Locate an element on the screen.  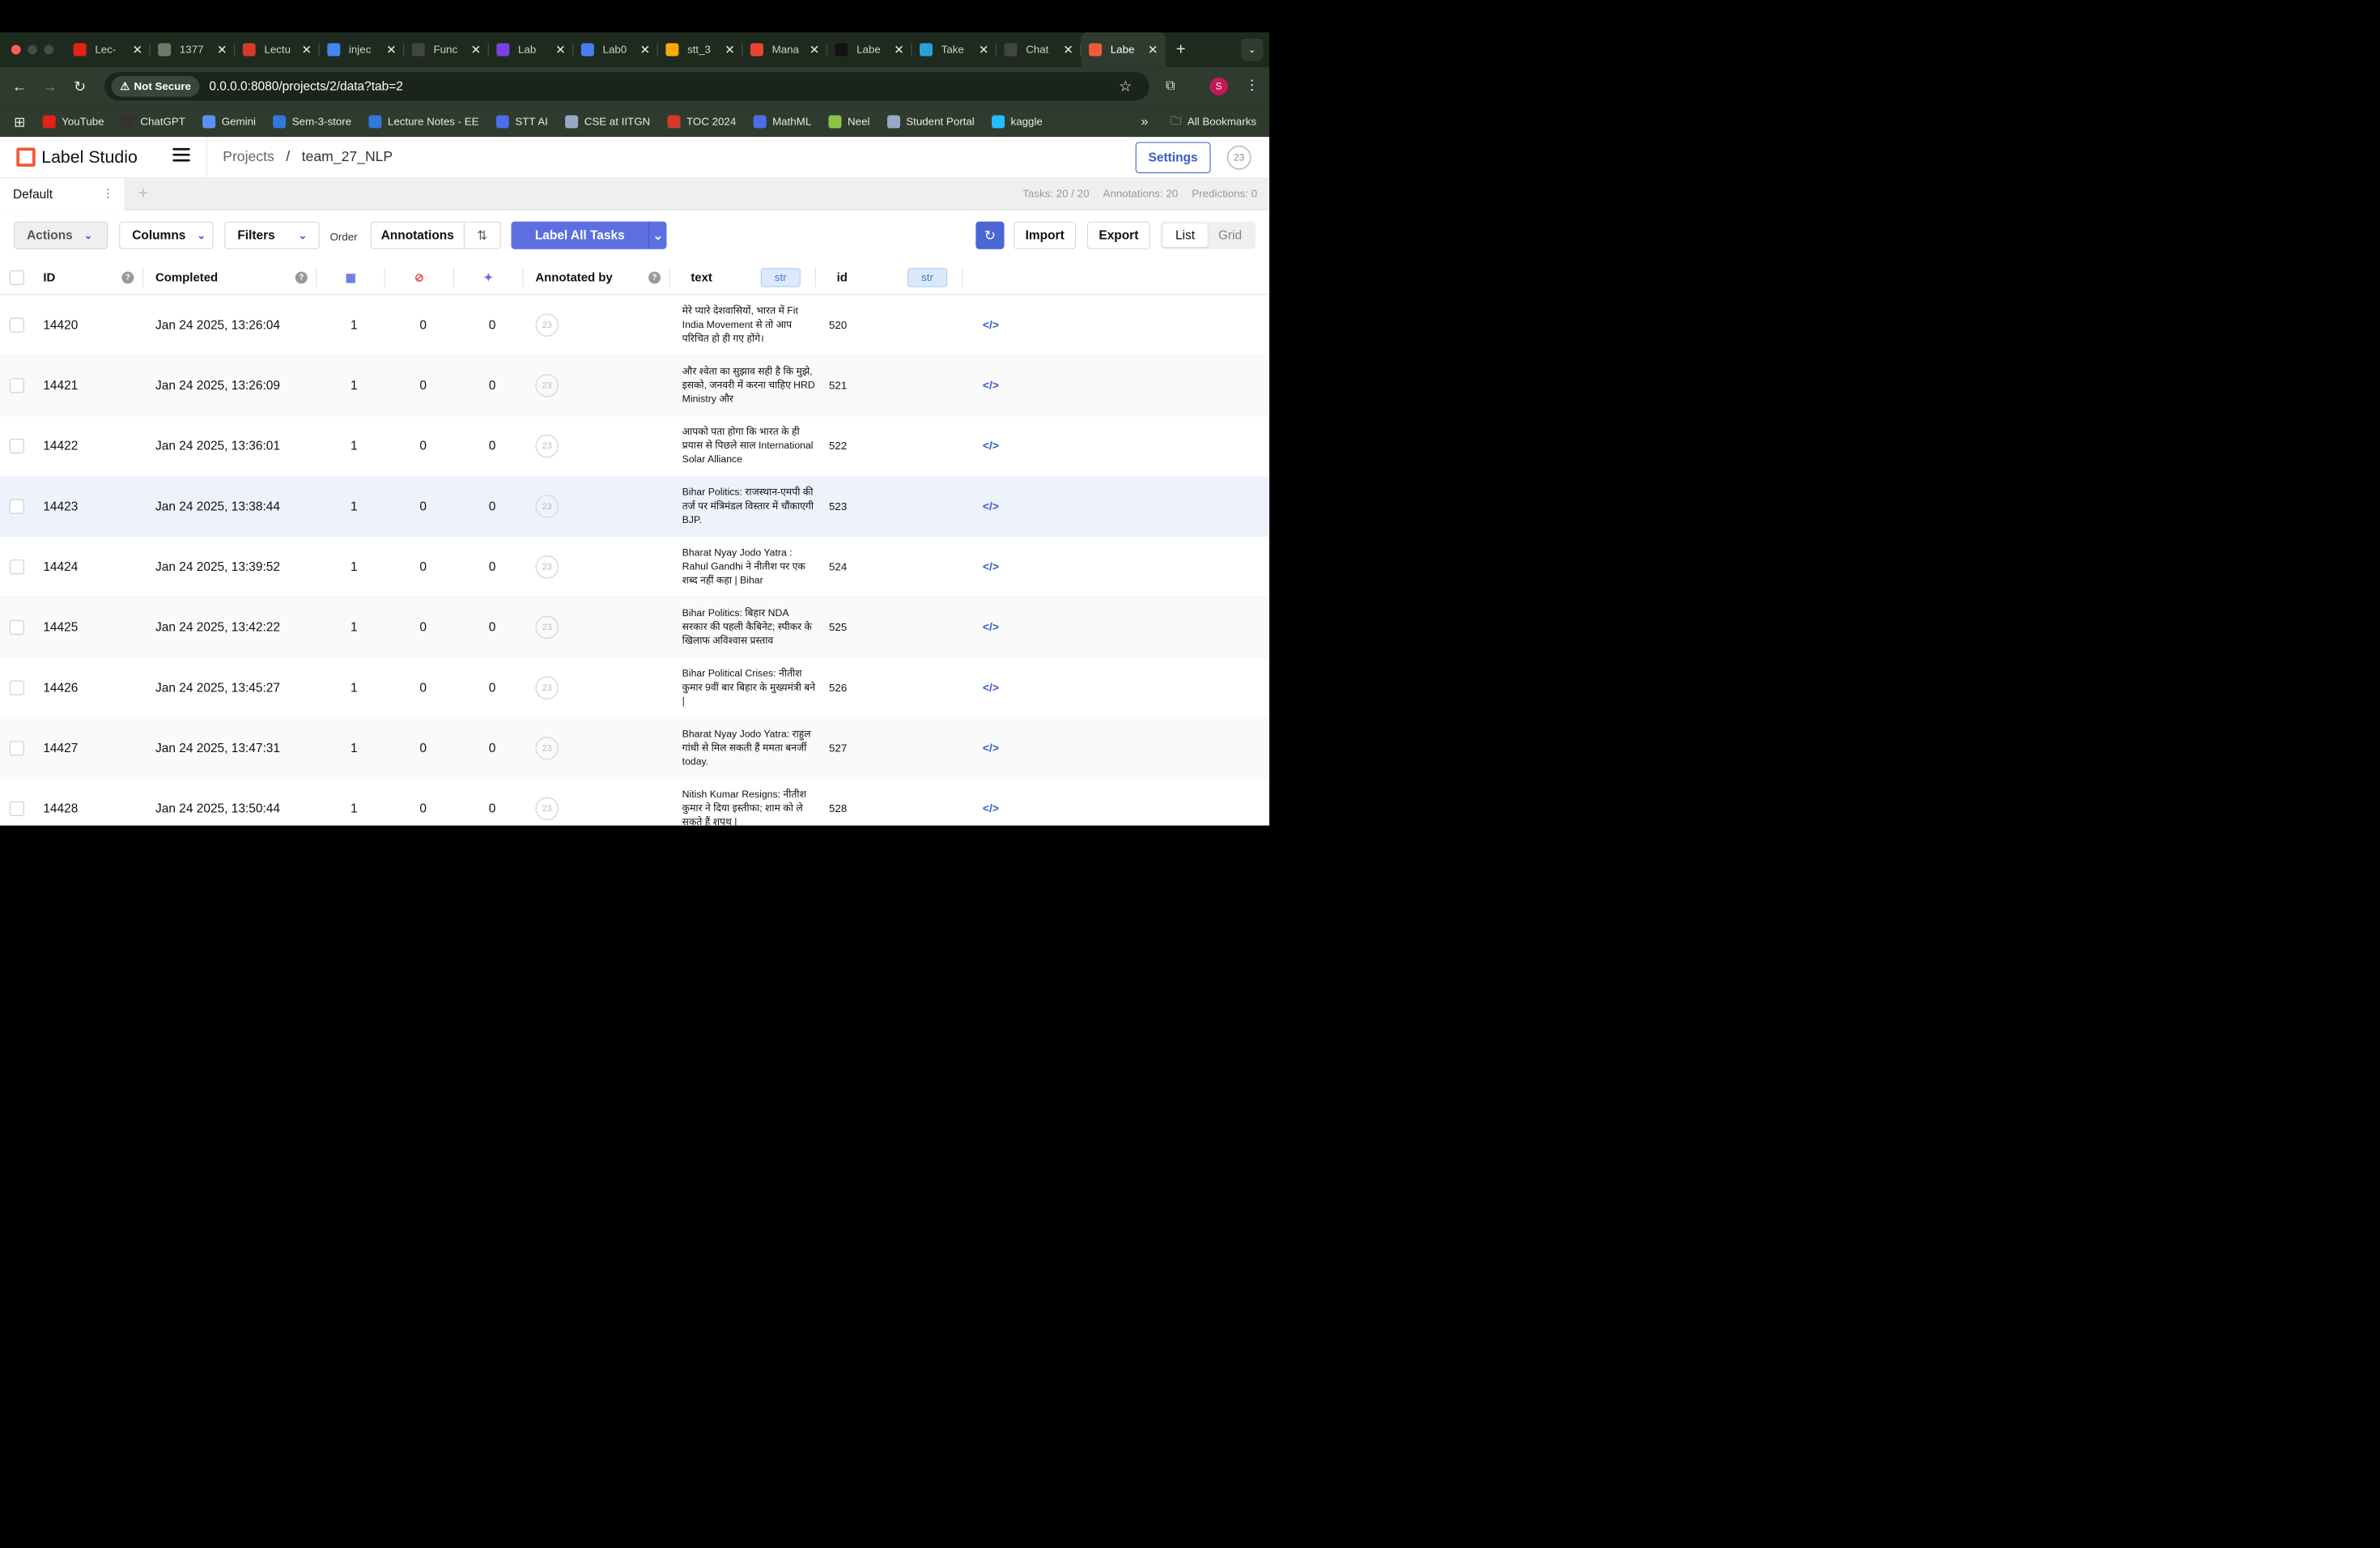
browser-tab: injec ✕ is located at coordinates (362, 50).